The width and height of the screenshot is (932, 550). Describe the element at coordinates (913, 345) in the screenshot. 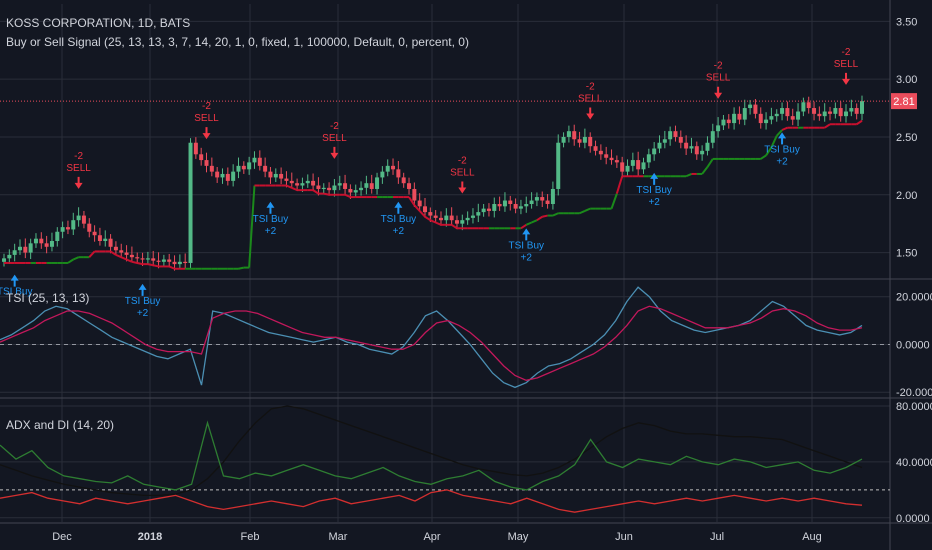

I see `y-tick-label: 0.0000` at that location.